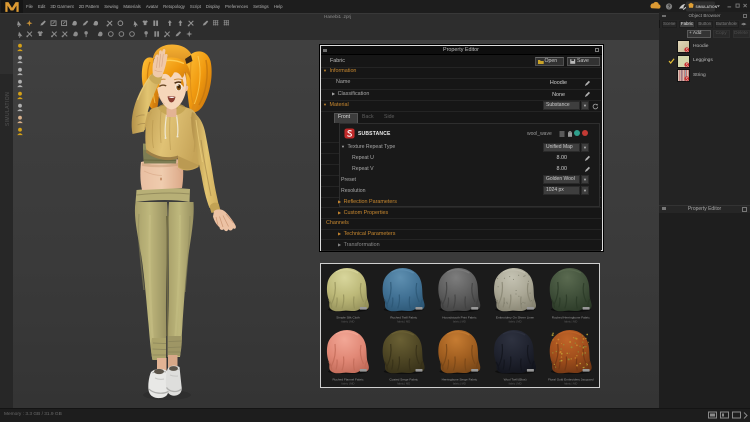  What do you see at coordinates (403, 379) in the screenshot?
I see `svg-text: Coated Serge Fabric` at bounding box center [403, 379].